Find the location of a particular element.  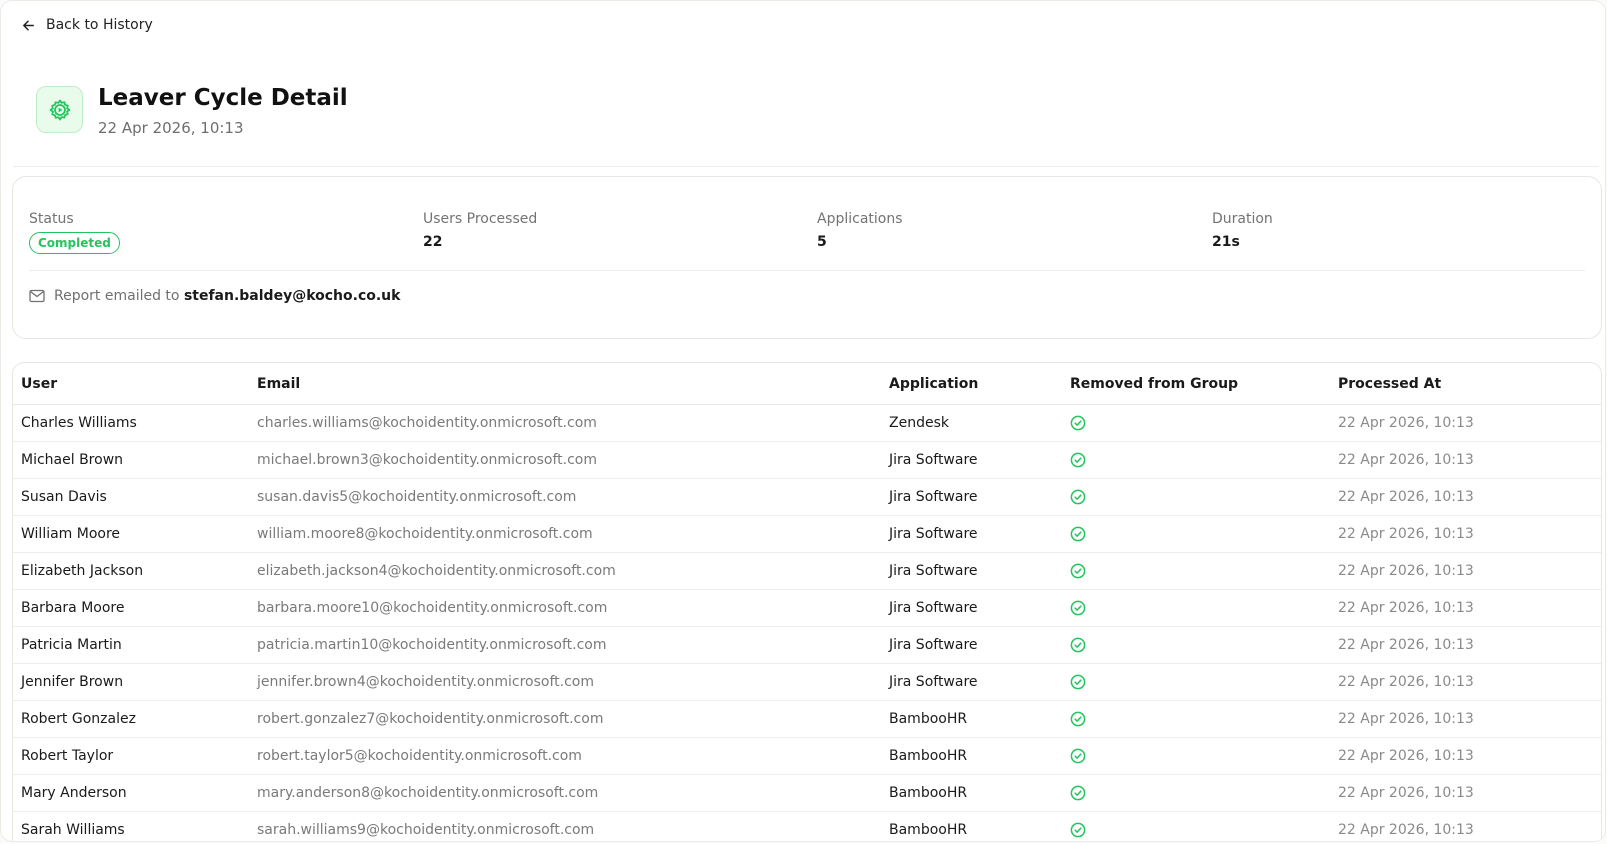

page-timestamp: 22 Apr 2026, 10:13 is located at coordinates (171, 128).